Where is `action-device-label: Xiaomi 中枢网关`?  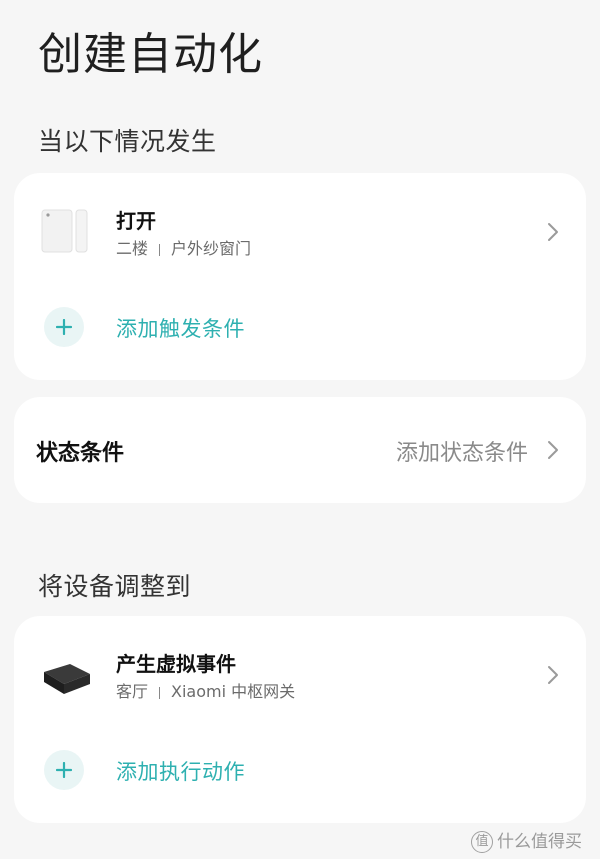
action-device-label: Xiaomi 中枢网关 is located at coordinates (233, 691).